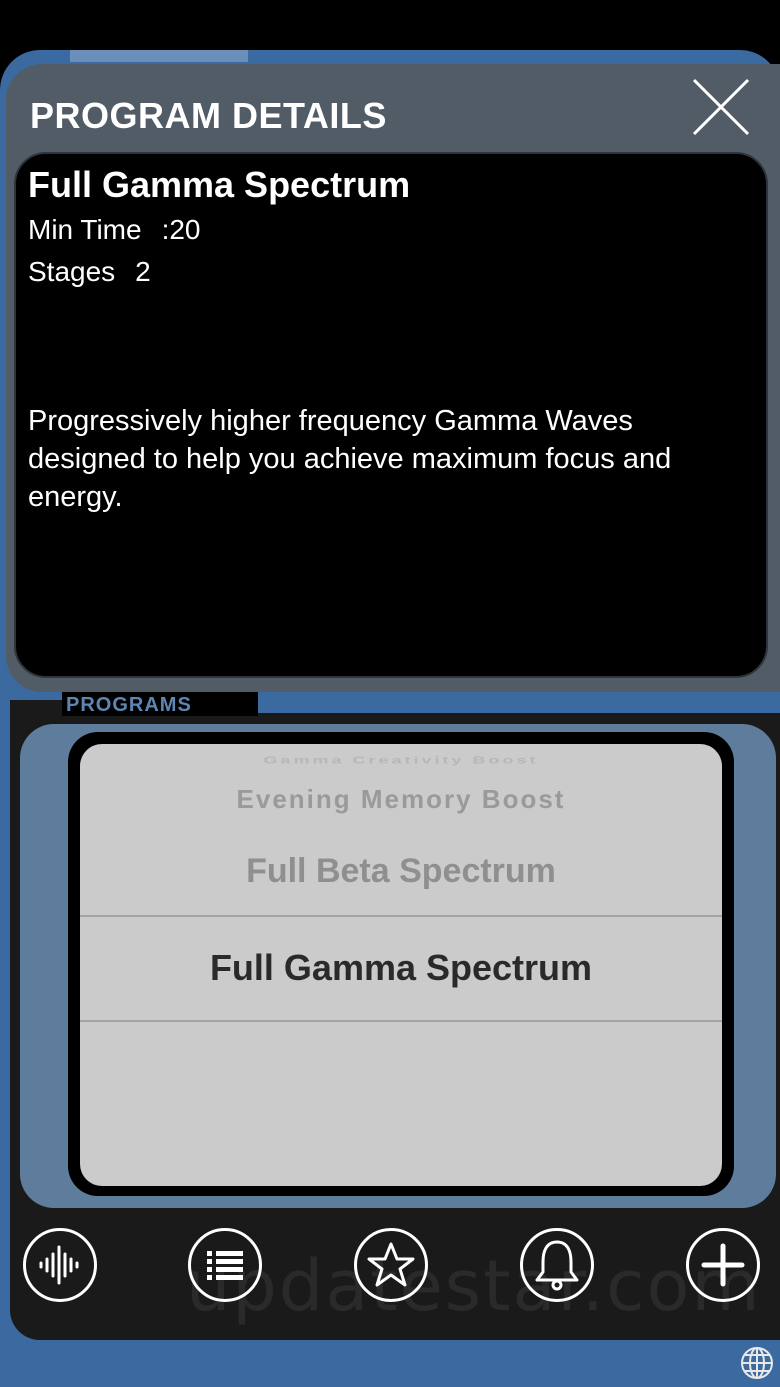 The width and height of the screenshot is (780, 1387). What do you see at coordinates (401, 968) in the screenshot?
I see `picker-item-selected: Full Gamma Spectrum` at bounding box center [401, 968].